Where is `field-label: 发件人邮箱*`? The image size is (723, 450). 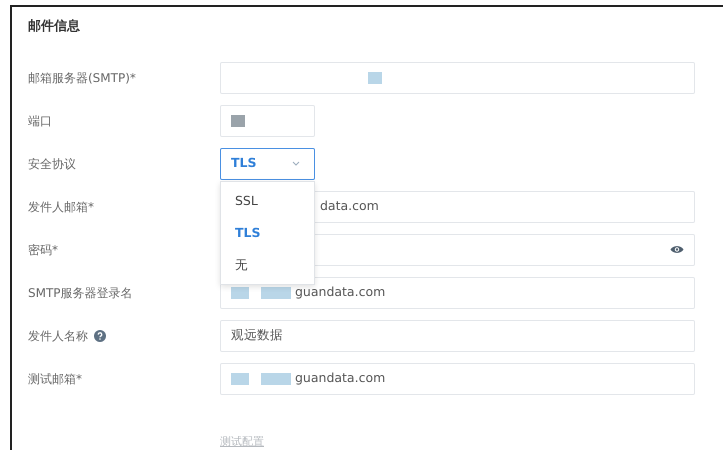
field-label: 发件人邮箱* is located at coordinates (61, 207).